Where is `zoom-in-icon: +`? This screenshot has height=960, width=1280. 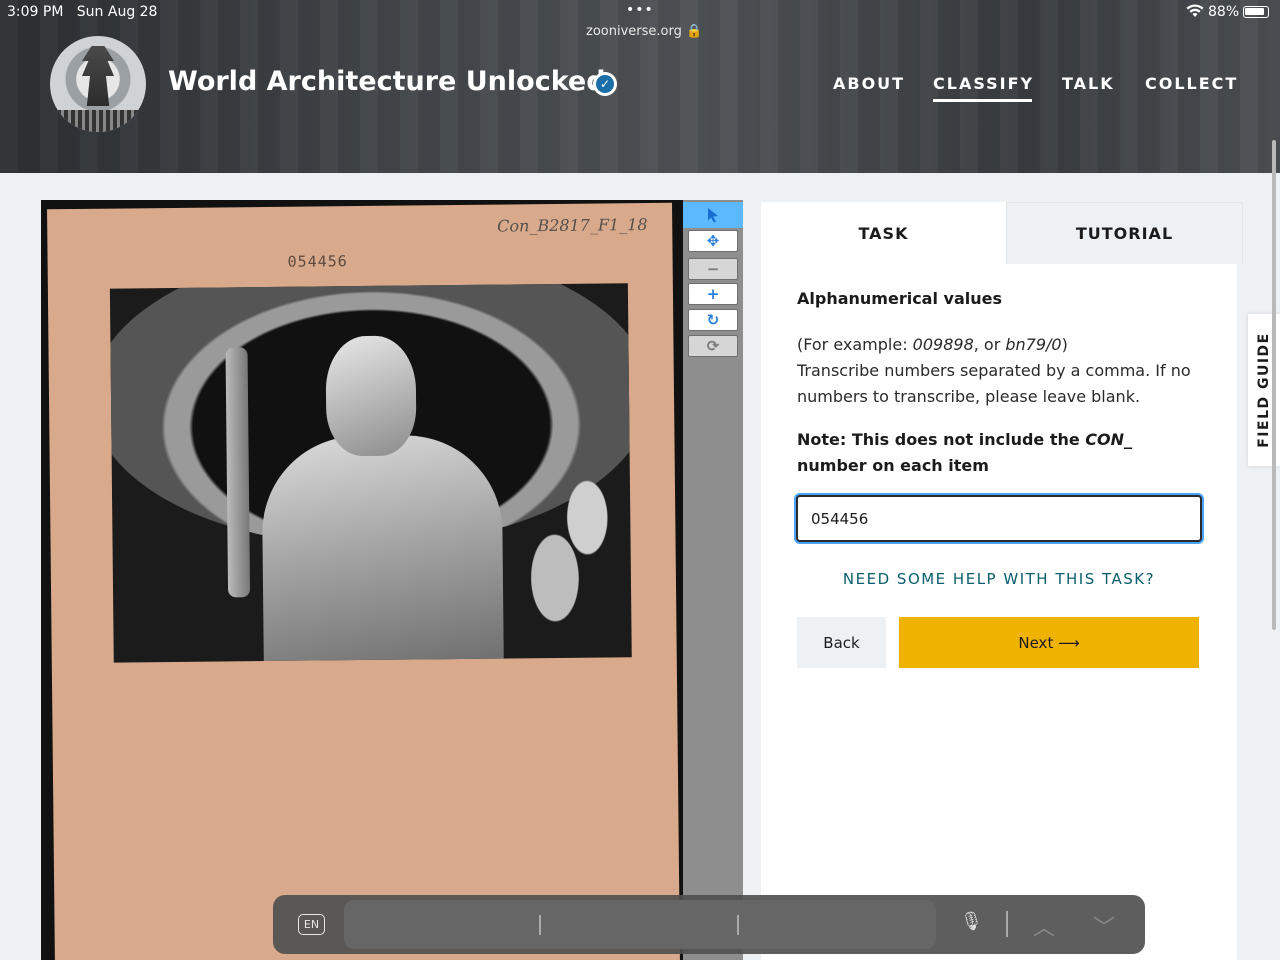
zoom-in-icon: + is located at coordinates (713, 294).